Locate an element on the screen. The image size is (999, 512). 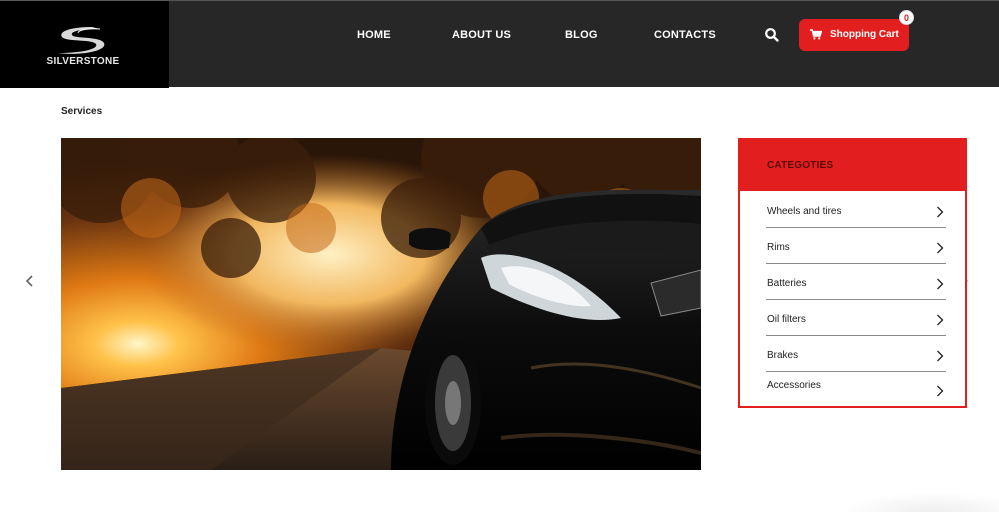
category-label: Wheels and tires is located at coordinates (804, 211).